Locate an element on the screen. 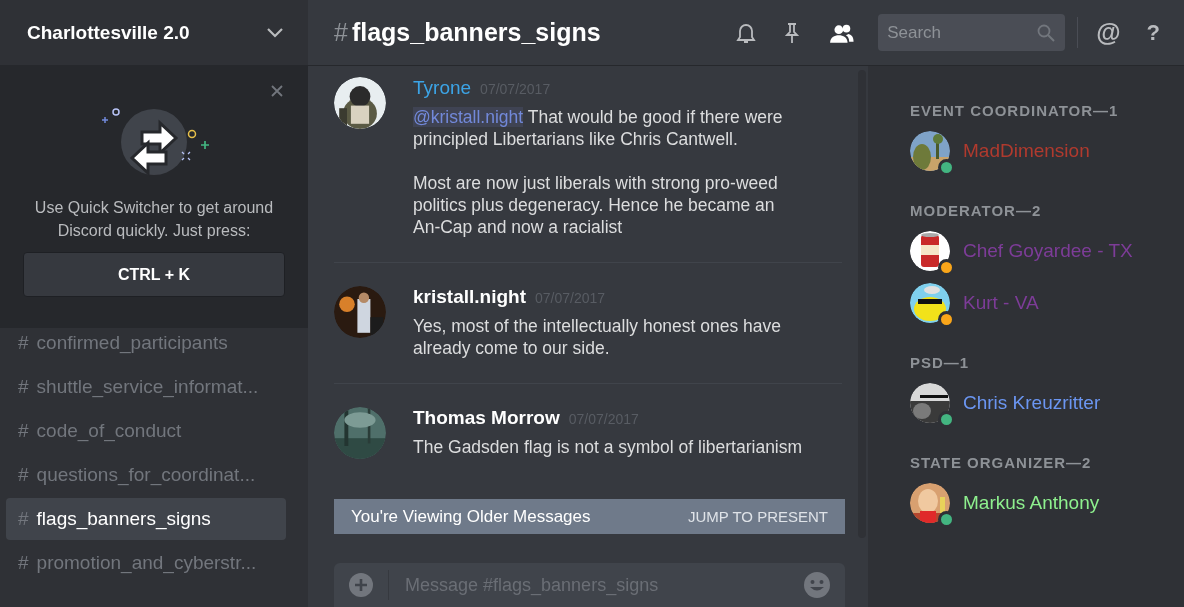 The height and width of the screenshot is (607, 1184). channel-item: # confirmed_participants is located at coordinates (146, 343).